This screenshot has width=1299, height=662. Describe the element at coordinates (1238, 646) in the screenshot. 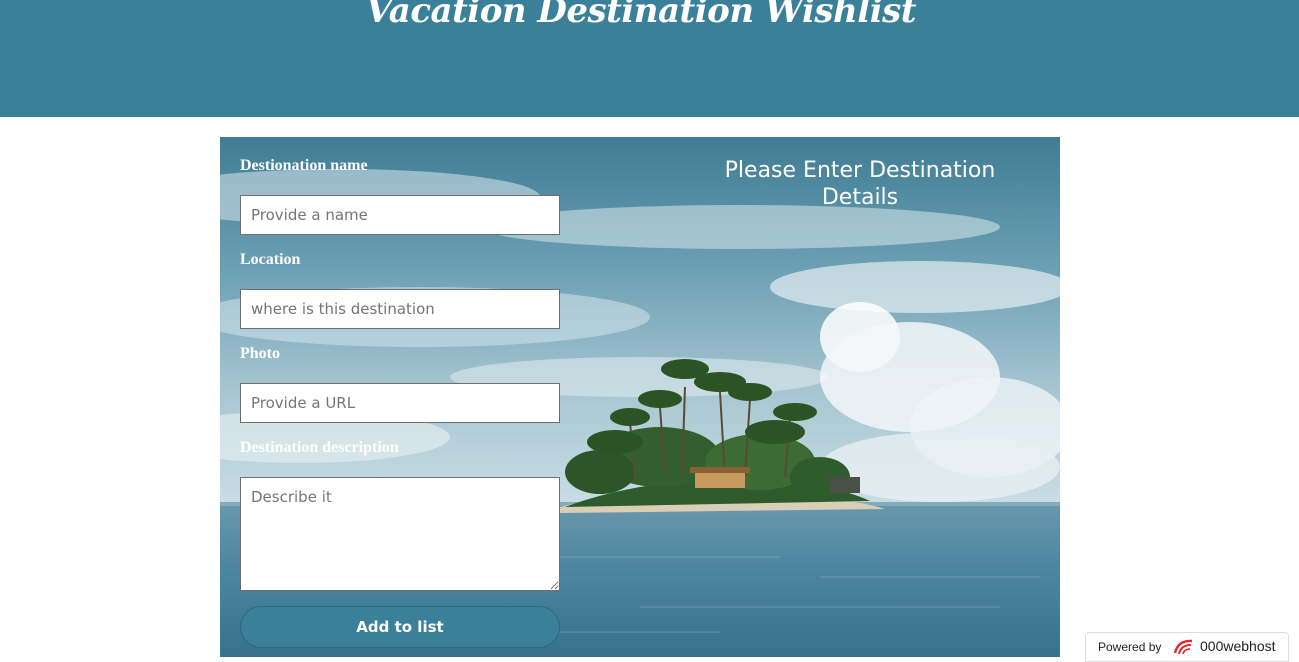

I see `webhost-brand-text: 000webhost` at that location.